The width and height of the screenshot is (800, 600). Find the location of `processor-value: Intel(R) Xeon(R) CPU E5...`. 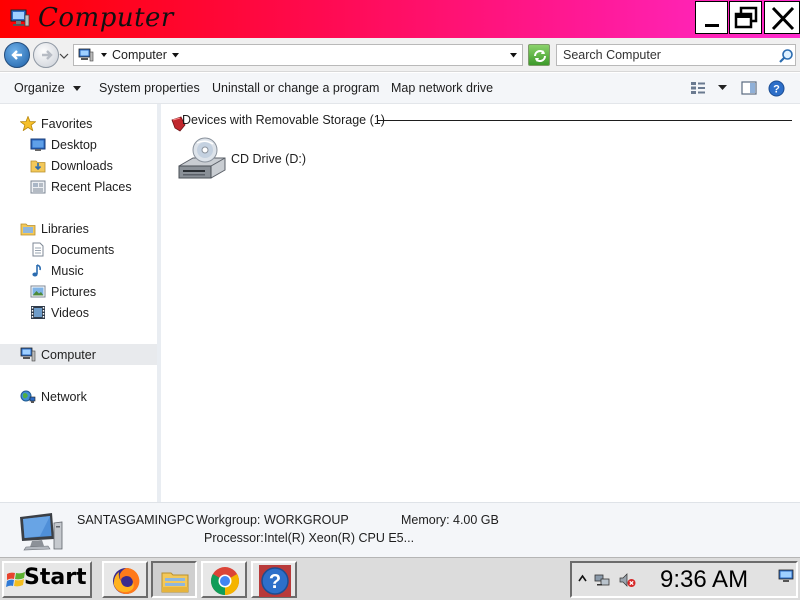

processor-value: Intel(R) Xeon(R) CPU E5... is located at coordinates (339, 538).